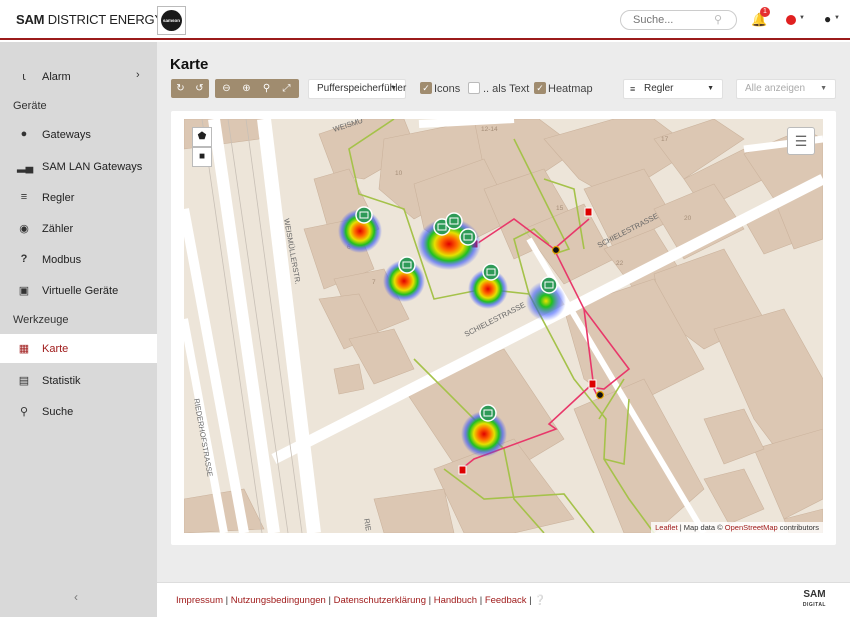 The image size is (850, 617). I want to click on user-icon: ●, so click(827, 19).